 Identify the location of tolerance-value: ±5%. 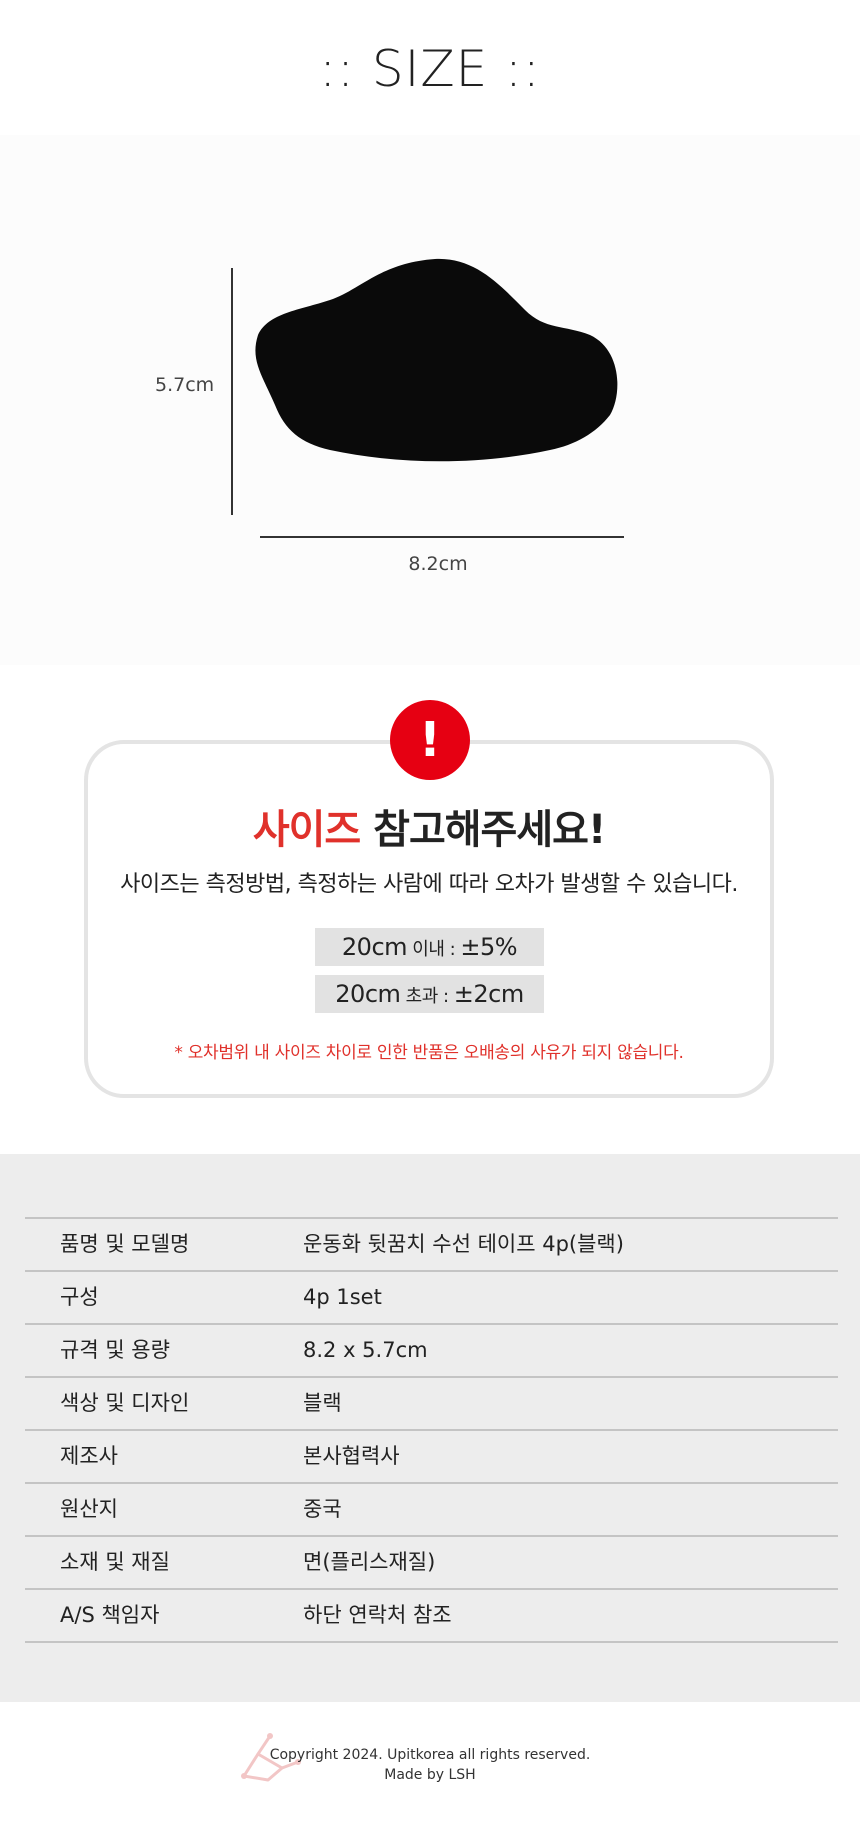
(489, 947).